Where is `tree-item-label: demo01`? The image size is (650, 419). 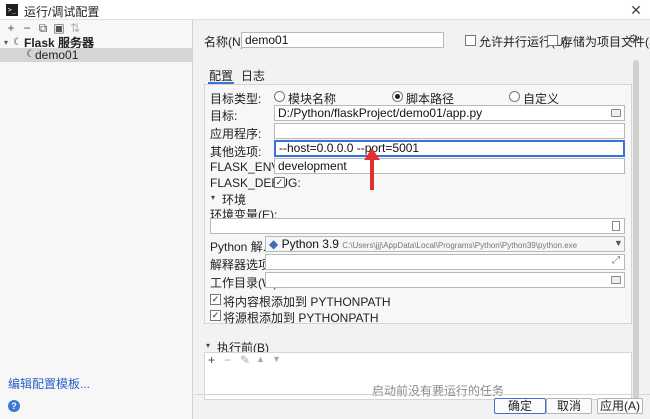 tree-item-label: demo01 is located at coordinates (57, 55).